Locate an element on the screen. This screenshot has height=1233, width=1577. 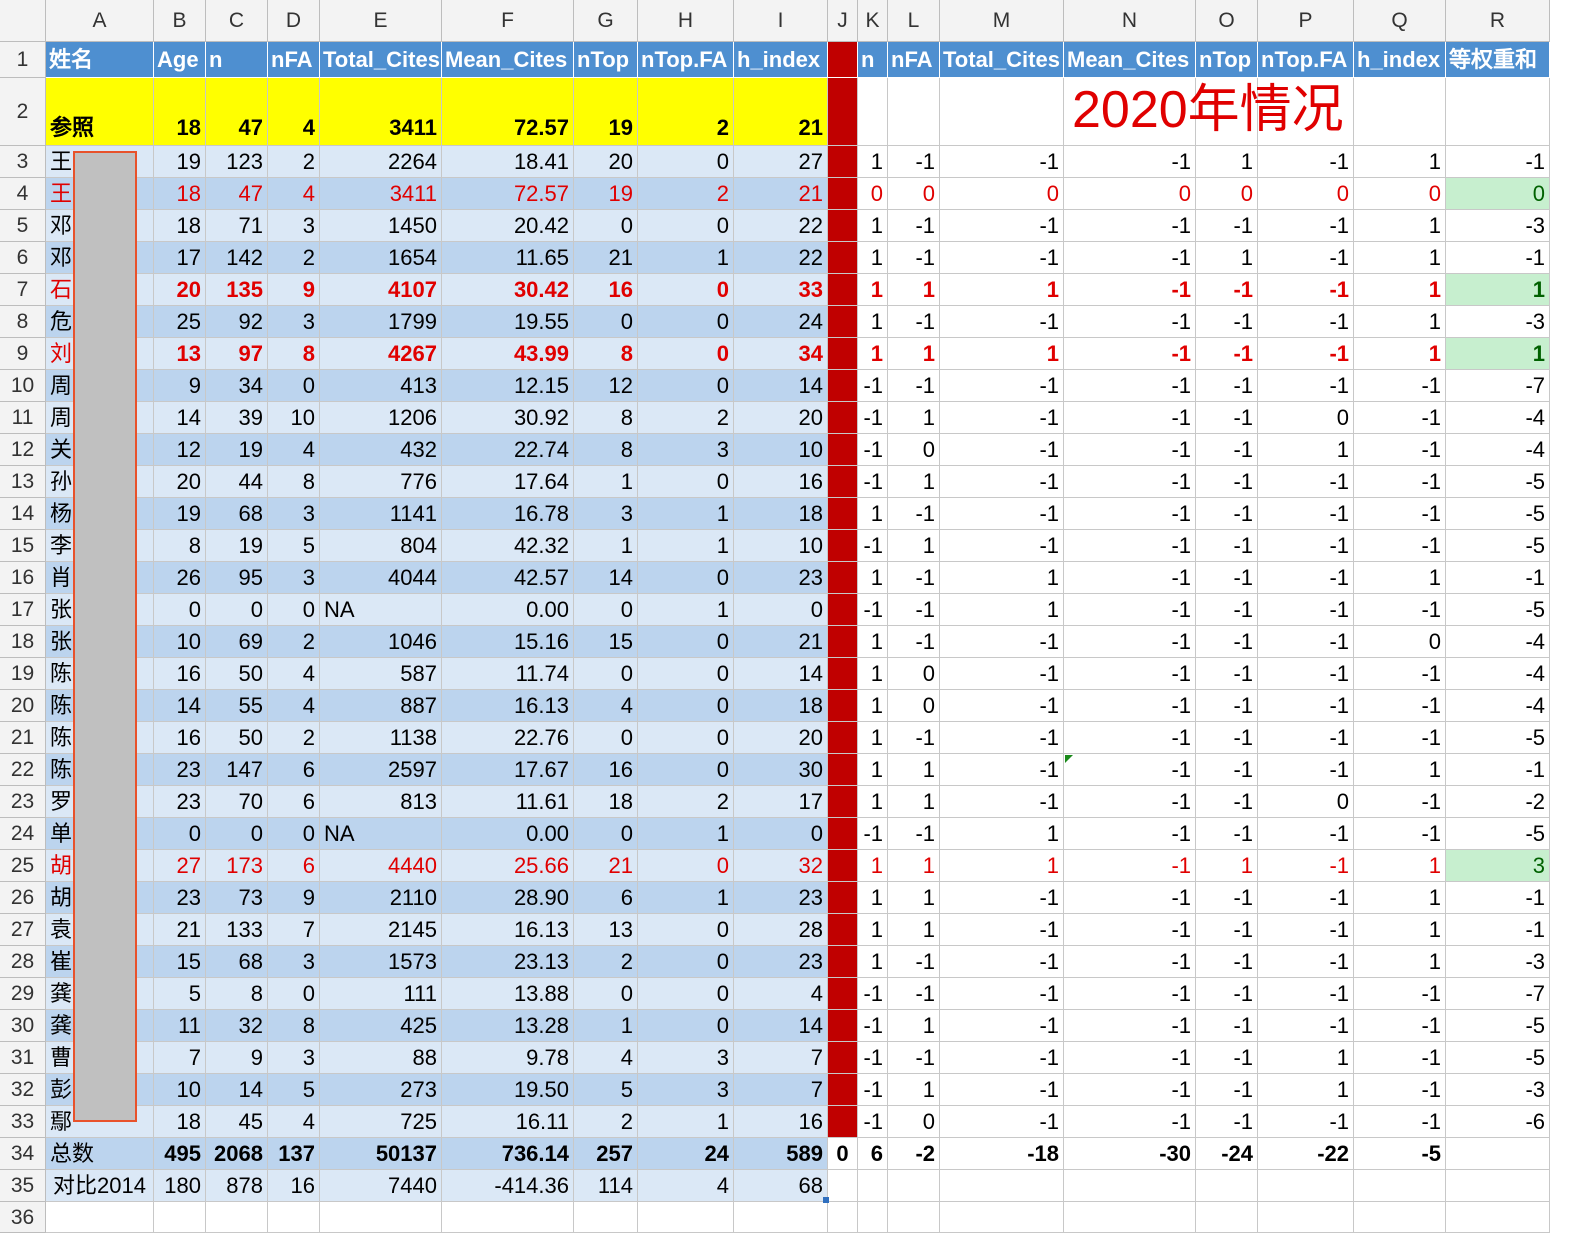
metric-cell-b: 13 is located at coordinates (180, 354).